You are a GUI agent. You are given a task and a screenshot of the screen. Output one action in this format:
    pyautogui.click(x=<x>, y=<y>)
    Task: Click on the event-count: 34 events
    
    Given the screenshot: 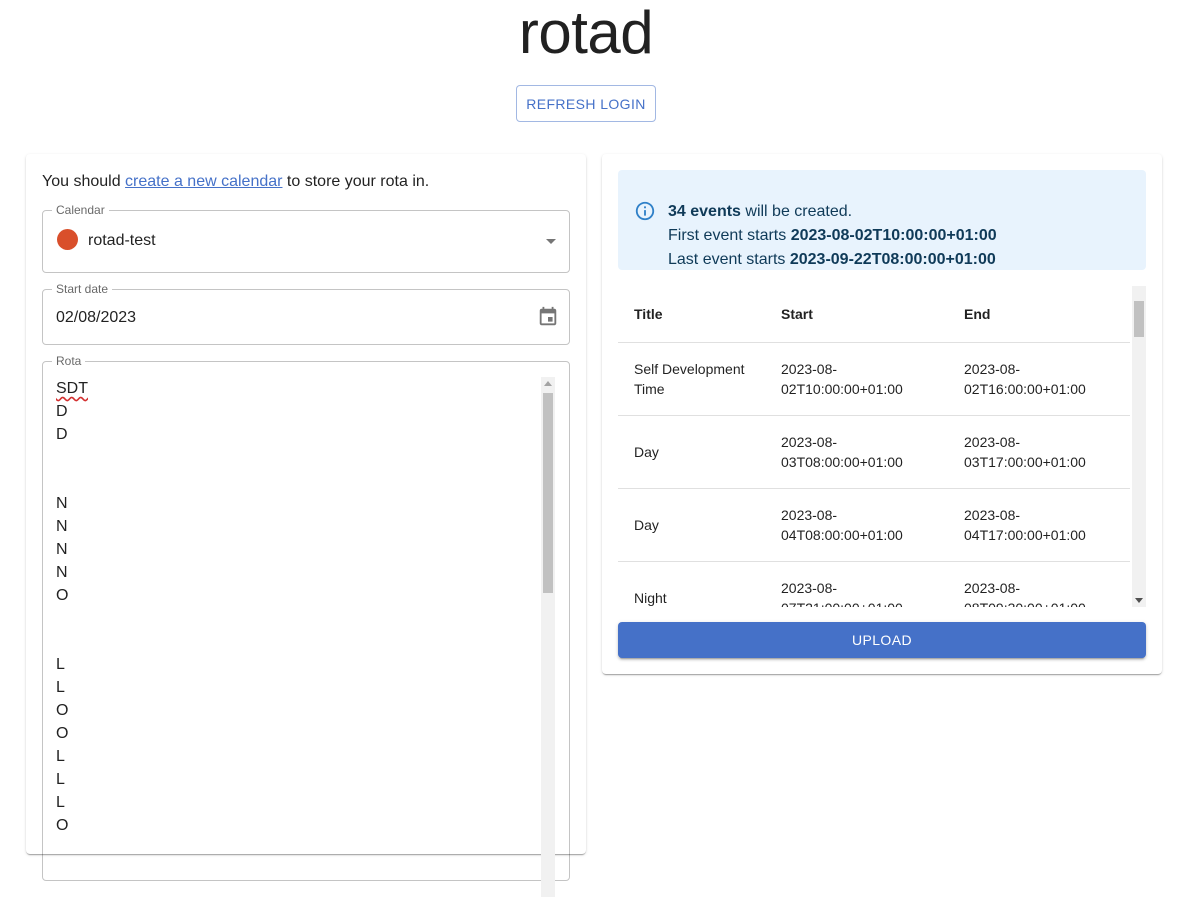 What is the action you would take?
    pyautogui.click(x=704, y=211)
    